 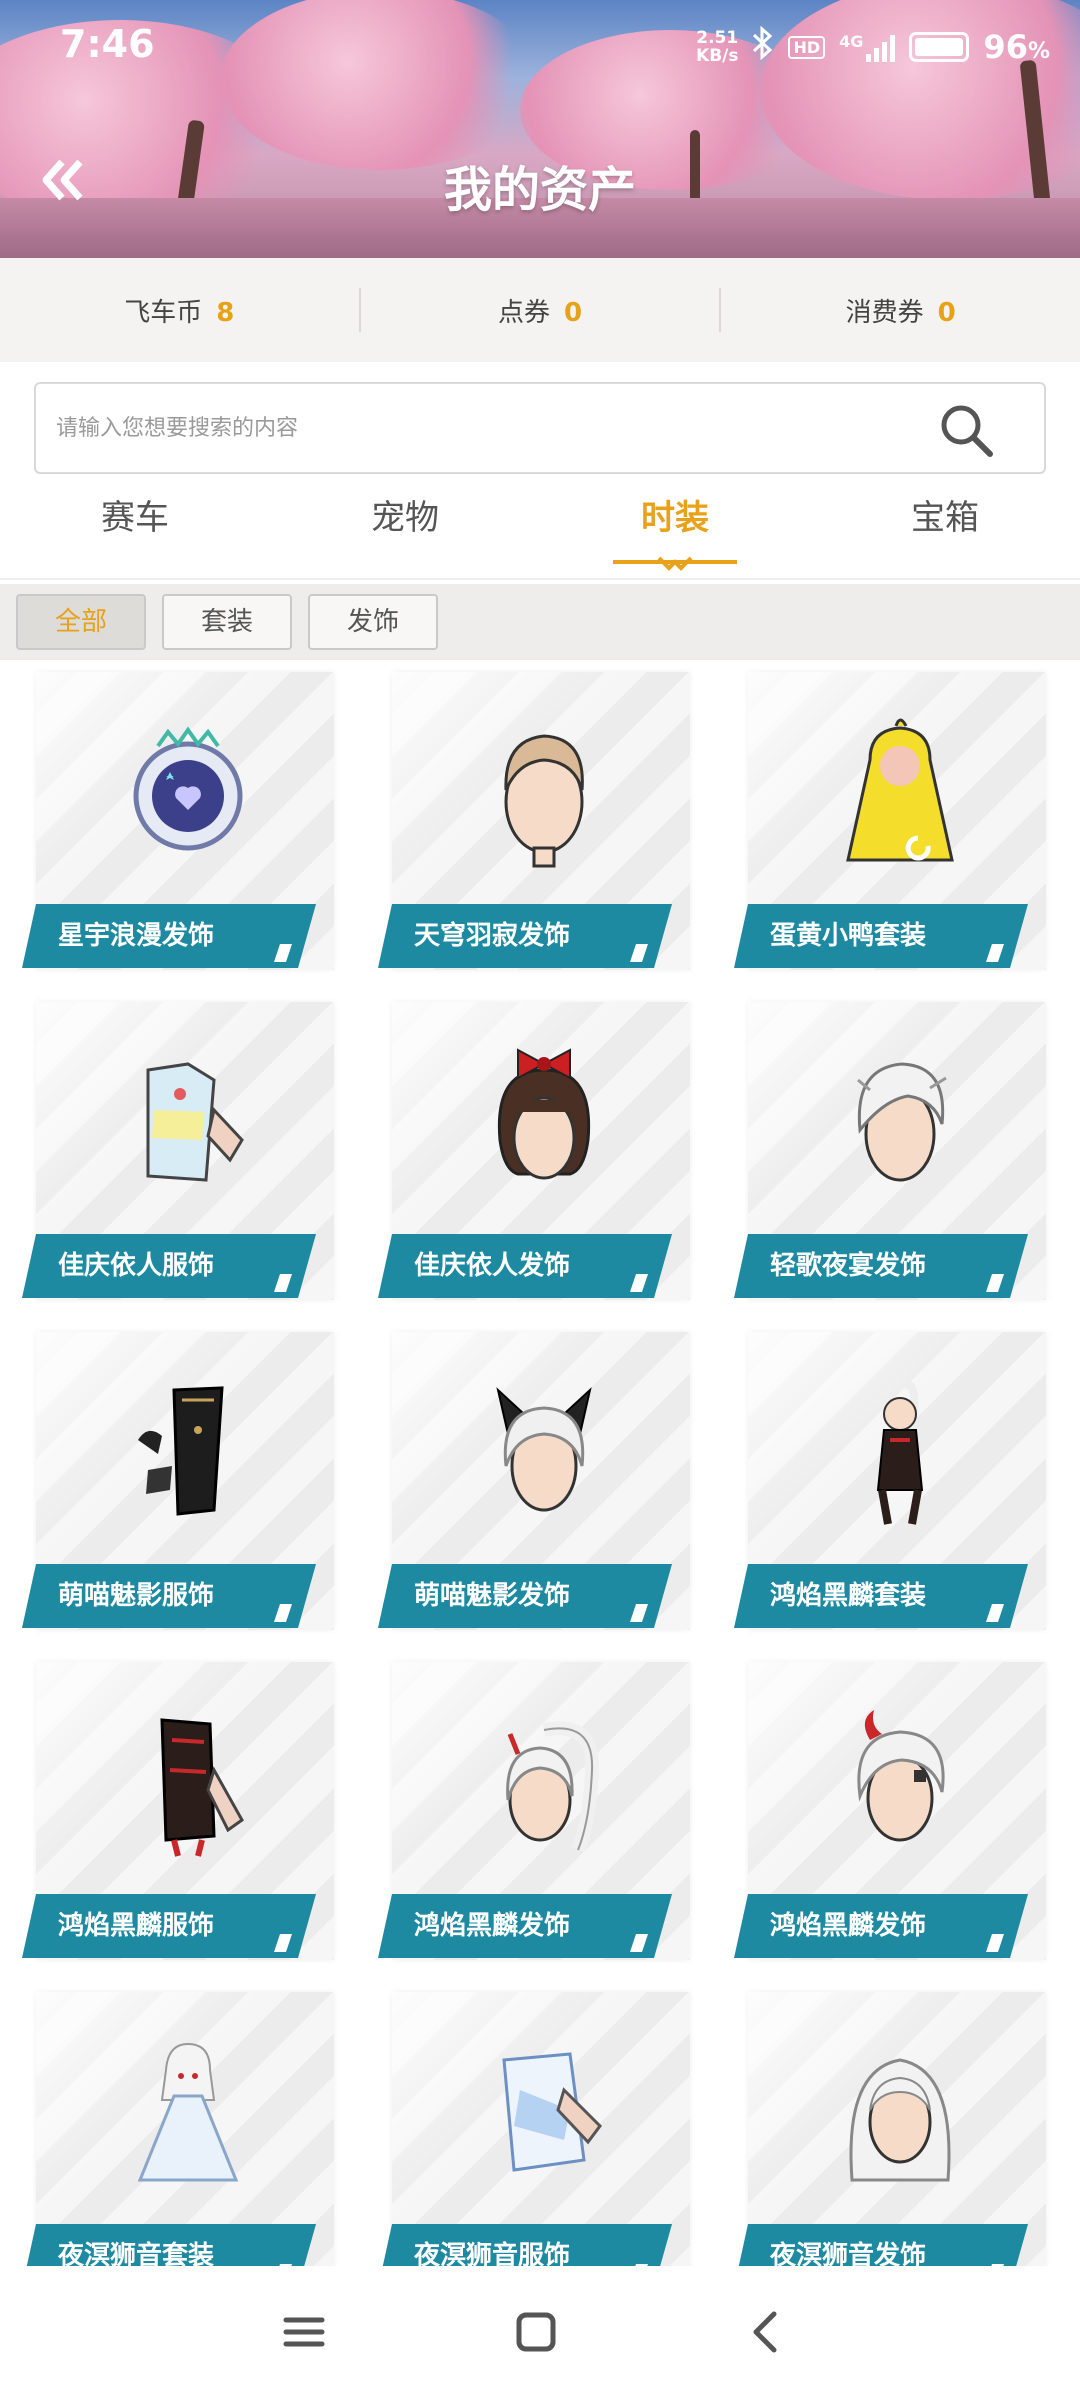 I want to click on item-name: 鸿焰黑麟套装, so click(x=881, y=1596).